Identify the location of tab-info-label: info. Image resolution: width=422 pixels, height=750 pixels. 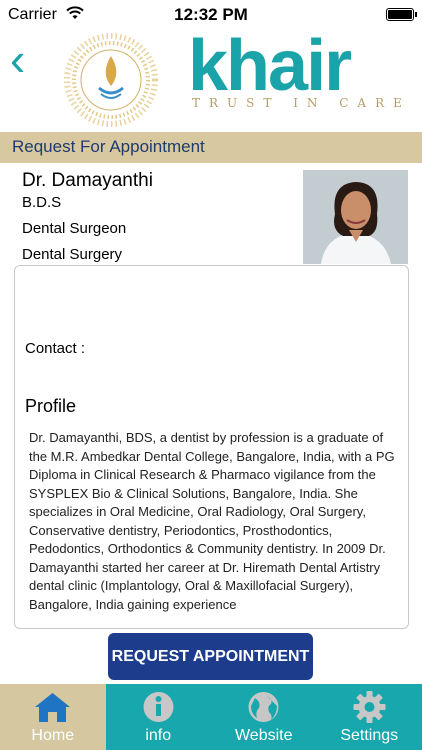
(158, 735).